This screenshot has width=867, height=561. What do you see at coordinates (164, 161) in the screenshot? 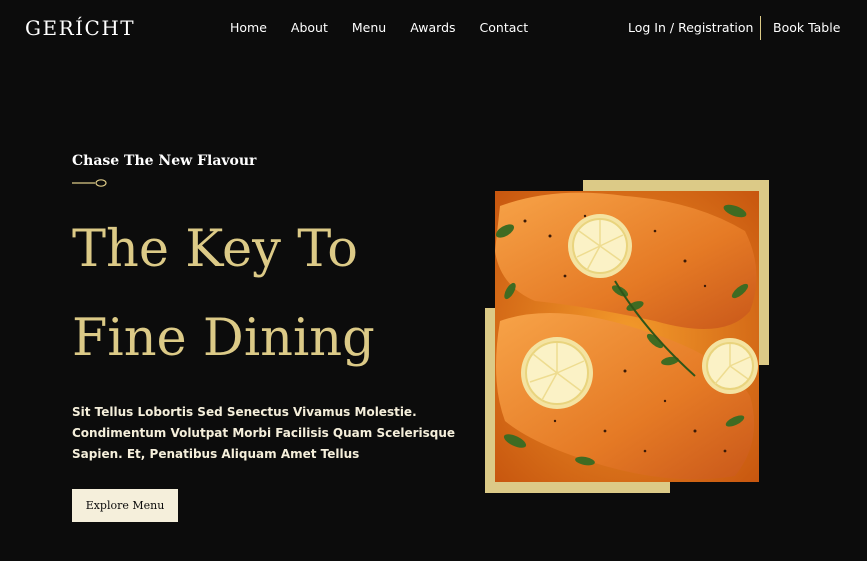
I see `hero-subtitle: Chase The New Flavour` at bounding box center [164, 161].